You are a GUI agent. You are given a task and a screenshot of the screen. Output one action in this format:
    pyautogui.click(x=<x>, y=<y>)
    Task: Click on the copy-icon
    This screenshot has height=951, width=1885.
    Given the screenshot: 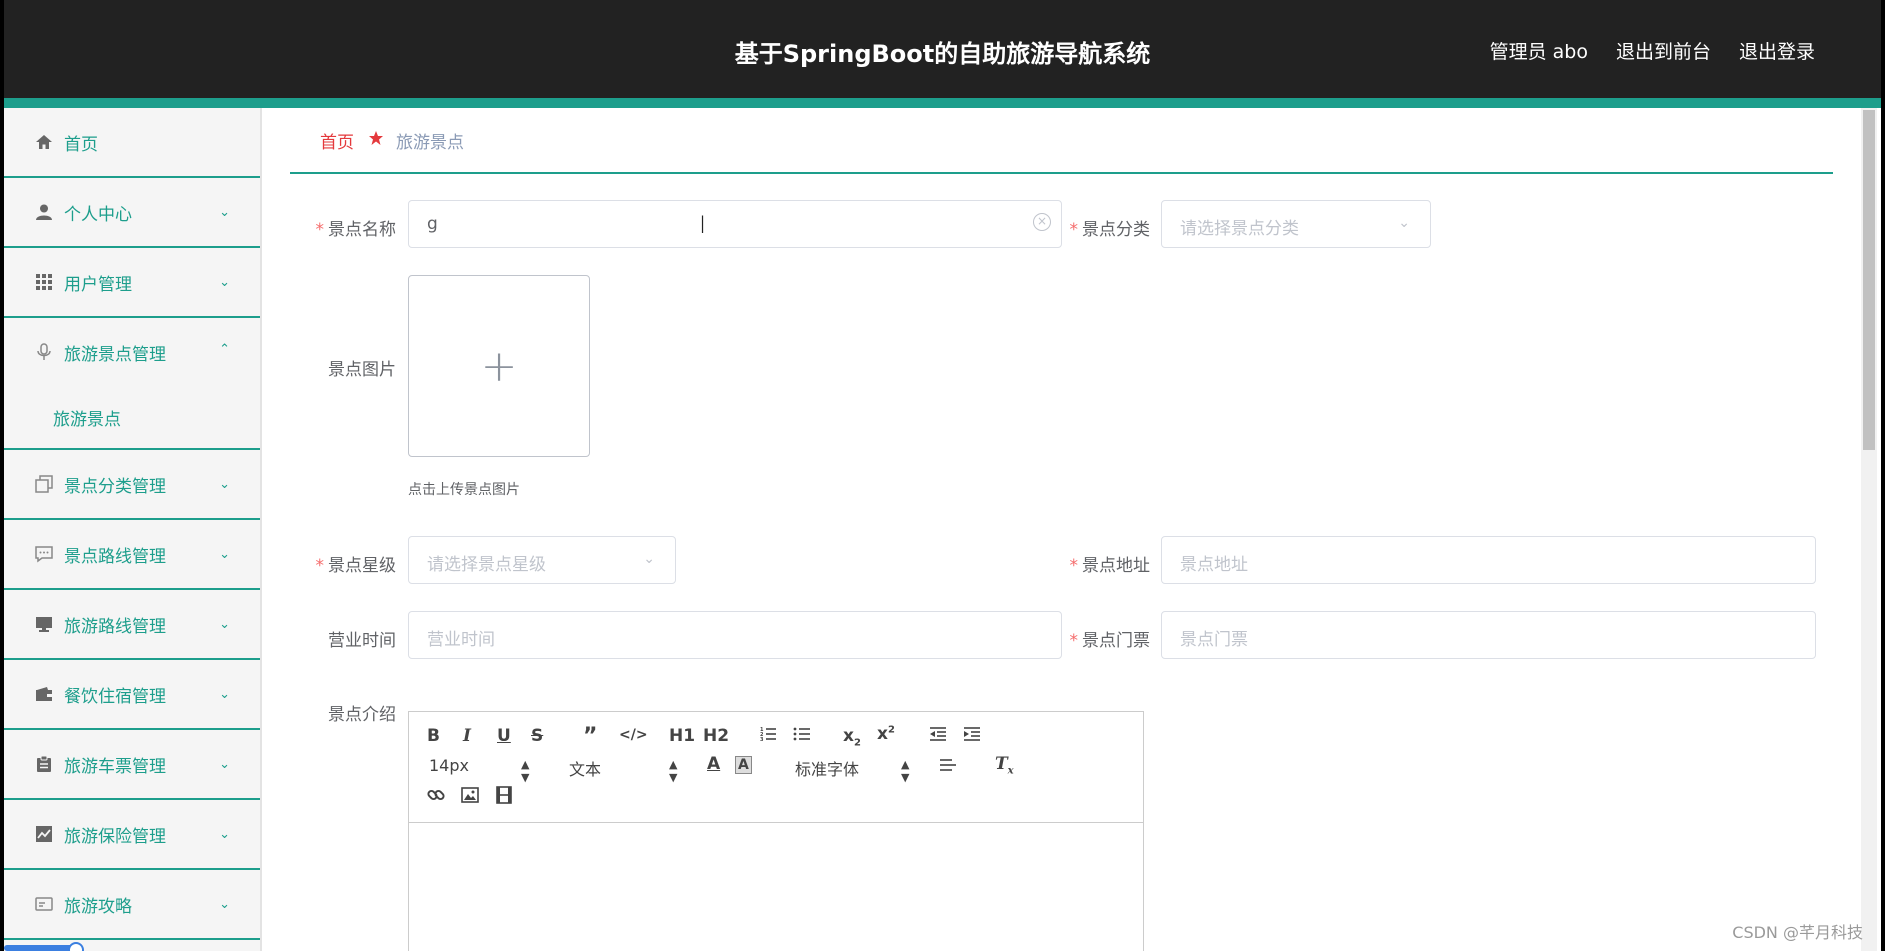 What is the action you would take?
    pyautogui.click(x=44, y=484)
    